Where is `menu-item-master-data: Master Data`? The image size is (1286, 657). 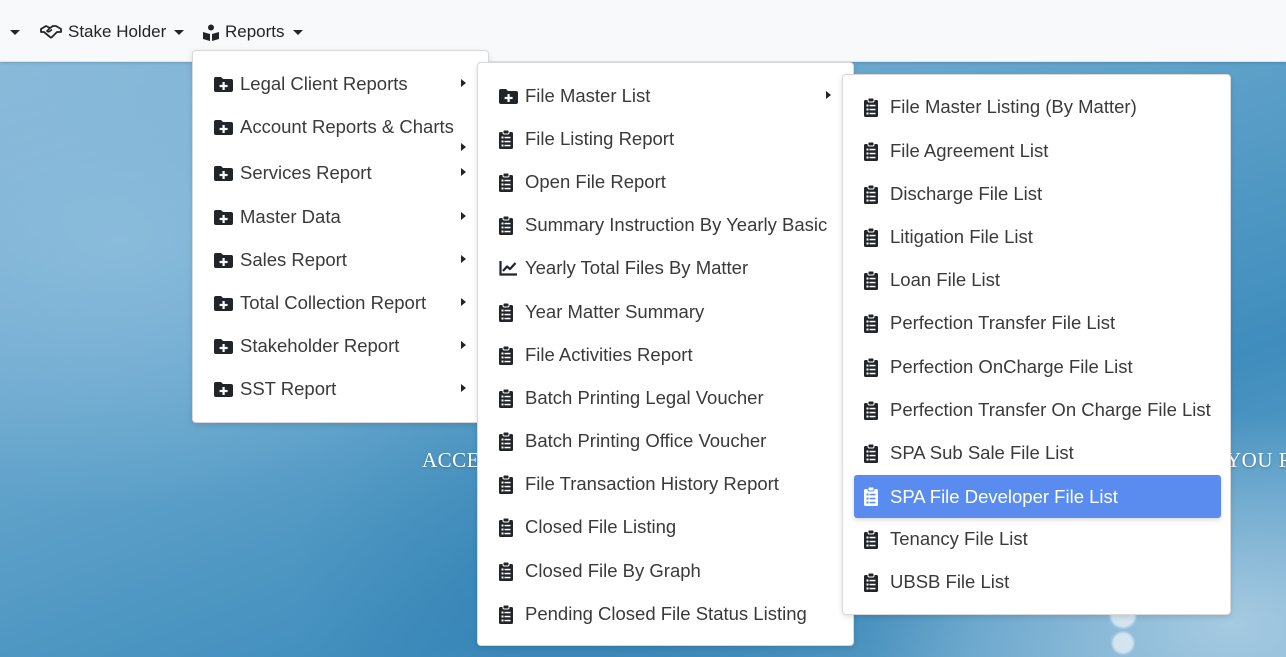
menu-item-master-data: Master Data is located at coordinates (340, 217).